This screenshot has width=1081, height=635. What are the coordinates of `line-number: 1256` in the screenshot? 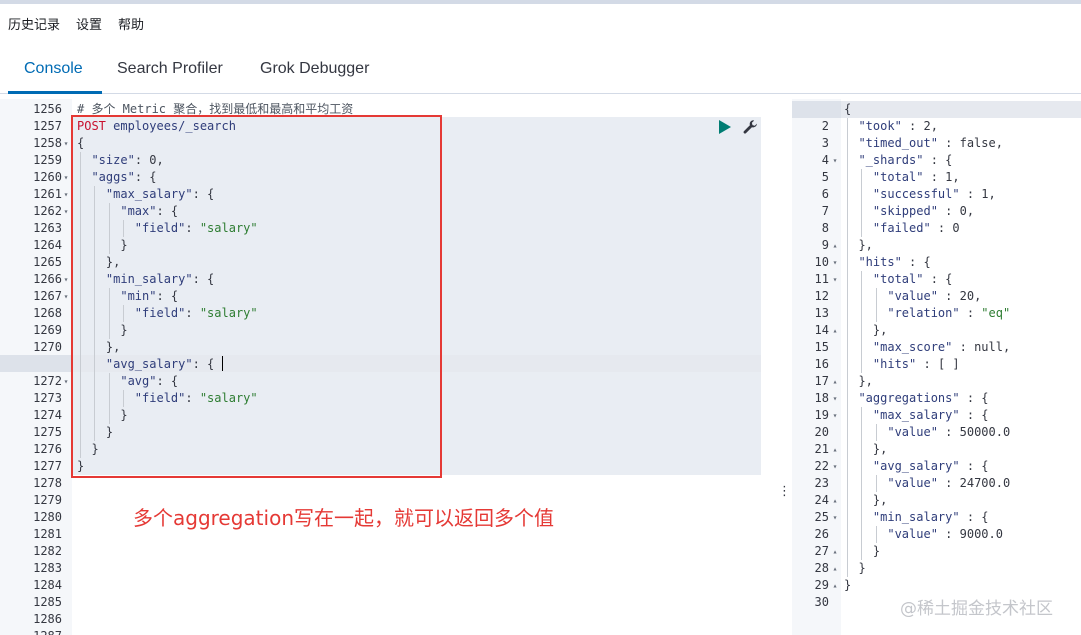 It's located at (47, 109).